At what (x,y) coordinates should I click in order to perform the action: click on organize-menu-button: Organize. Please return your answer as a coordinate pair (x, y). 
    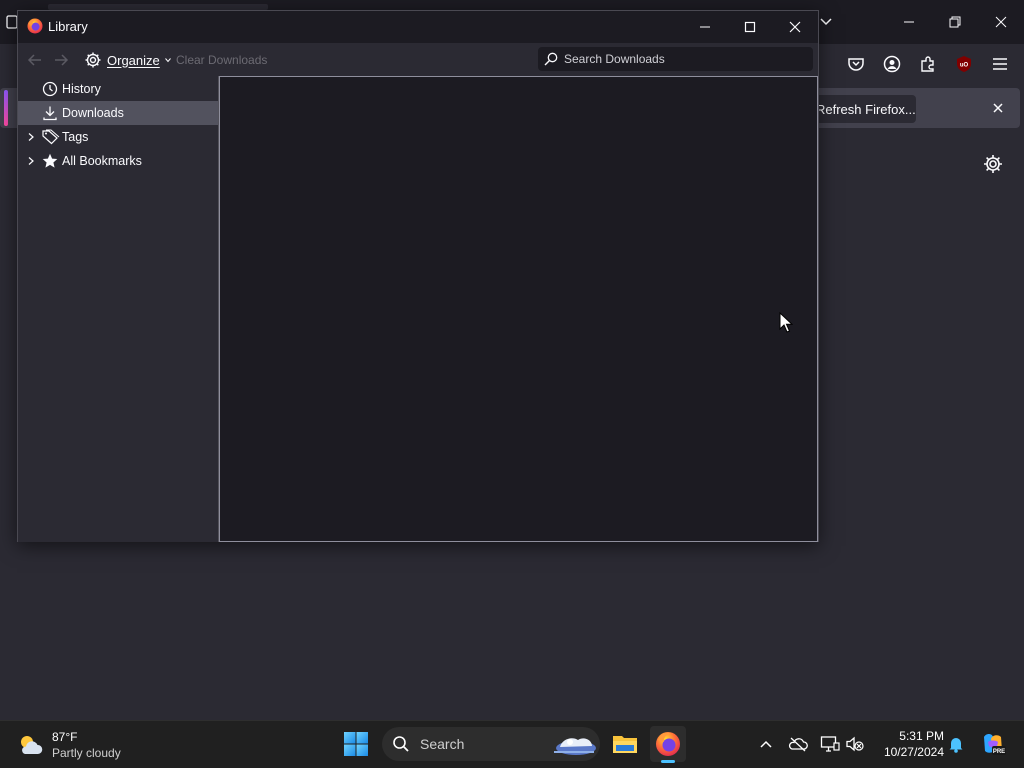
    Looking at the image, I should click on (127, 60).